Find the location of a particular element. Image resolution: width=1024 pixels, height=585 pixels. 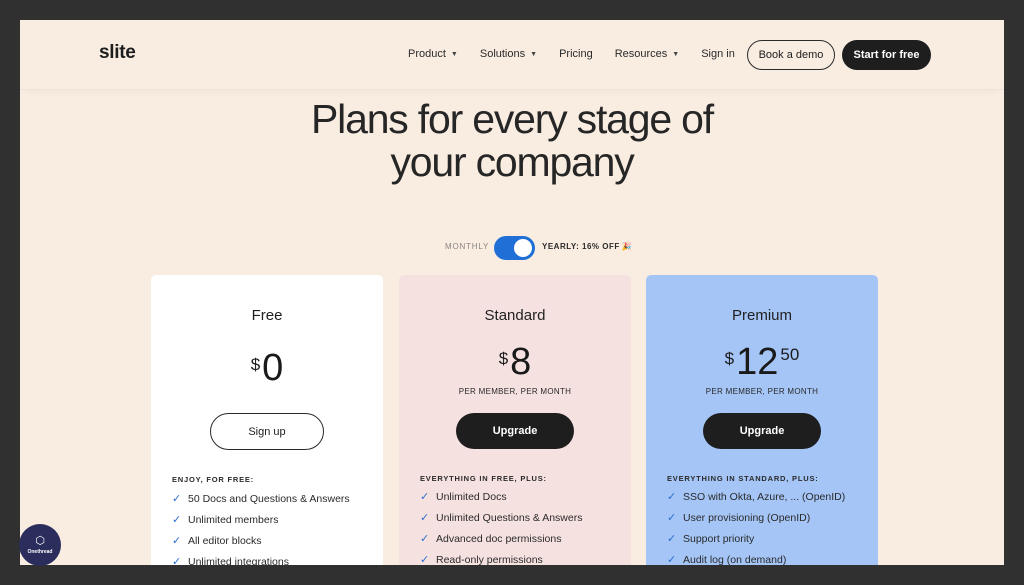

nav-item-label: Sign in is located at coordinates (718, 54).